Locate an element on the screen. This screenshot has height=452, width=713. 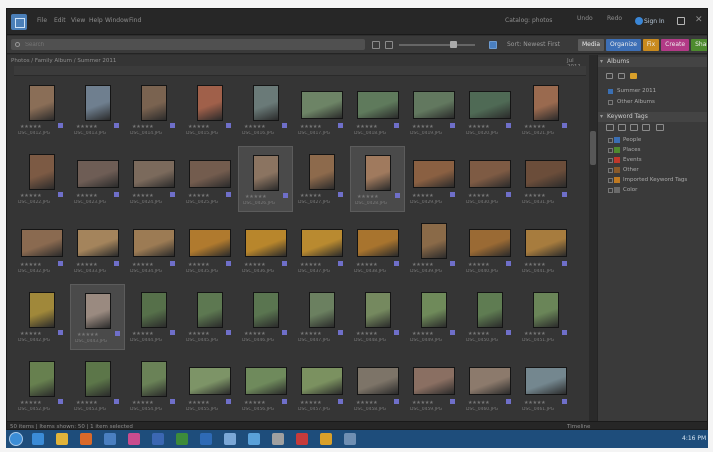
thumbnail-cell: ★★★★★ DSC_0456.JPG is located at coordinates (265, 386).